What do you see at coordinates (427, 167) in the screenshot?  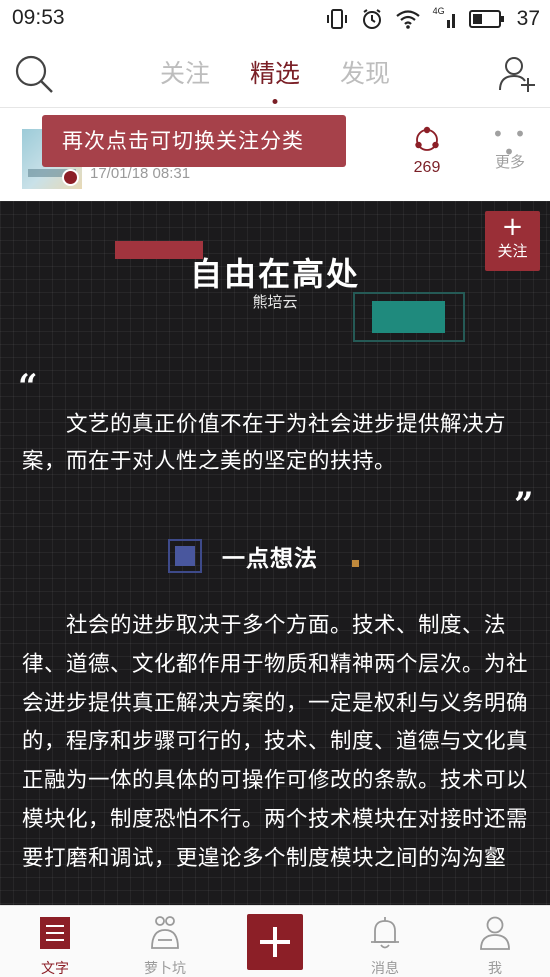 I see `share-count: 269` at bounding box center [427, 167].